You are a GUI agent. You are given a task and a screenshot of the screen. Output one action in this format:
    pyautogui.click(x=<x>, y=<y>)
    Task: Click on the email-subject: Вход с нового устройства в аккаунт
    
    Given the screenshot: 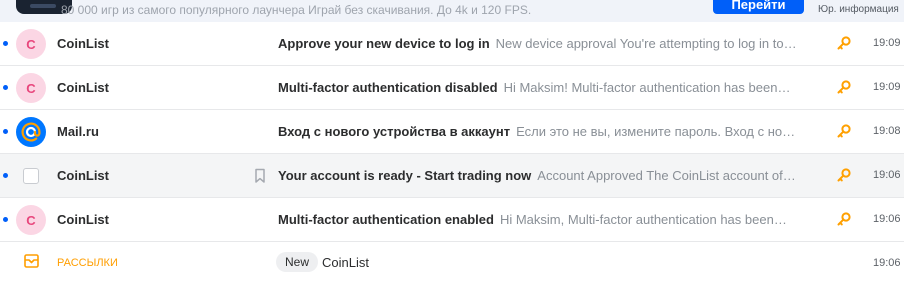 What is the action you would take?
    pyautogui.click(x=394, y=131)
    